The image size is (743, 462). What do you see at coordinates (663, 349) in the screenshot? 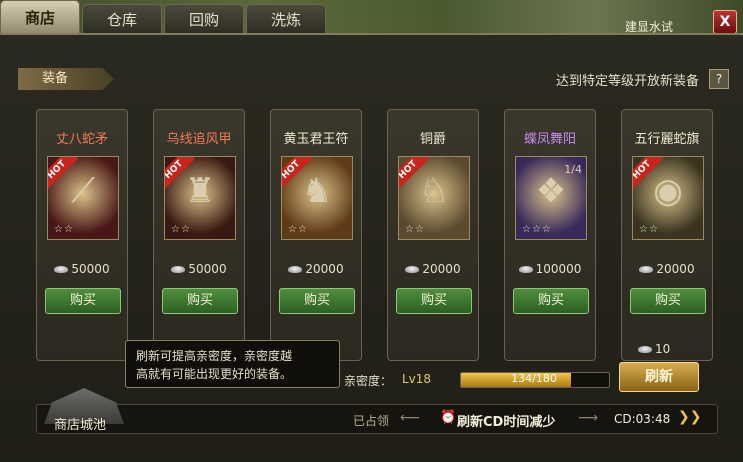
I see `refresh-cost-value: 10` at bounding box center [663, 349].